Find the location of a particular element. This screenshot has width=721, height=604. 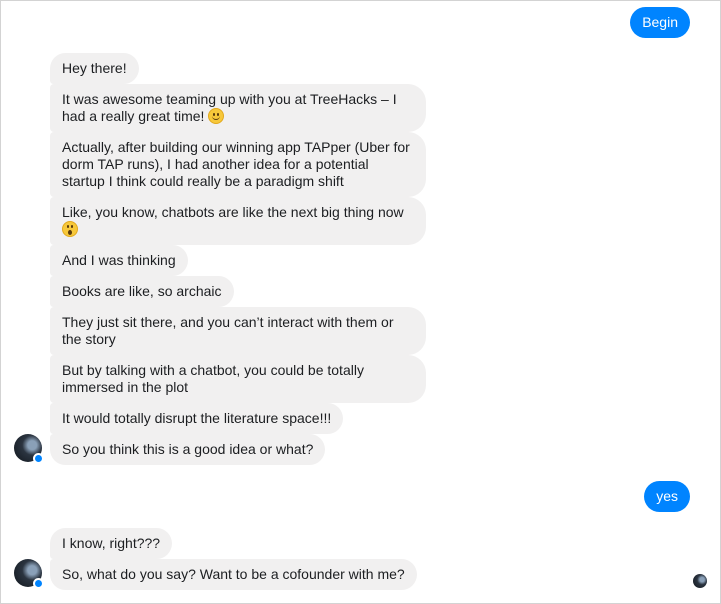

message-text: Hey there! is located at coordinates (94, 68).